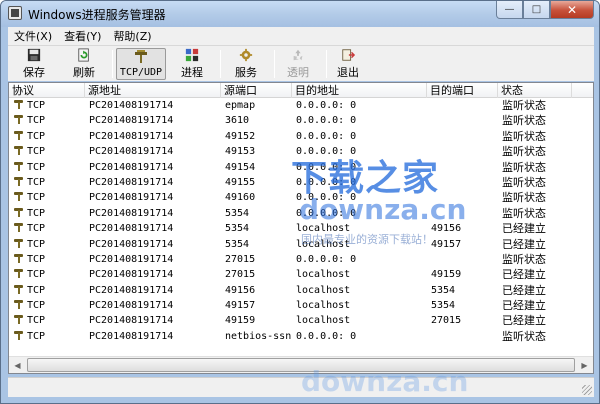 This screenshot has height=404, width=600. I want to click on menu-help: 帮助(Z), so click(132, 36).